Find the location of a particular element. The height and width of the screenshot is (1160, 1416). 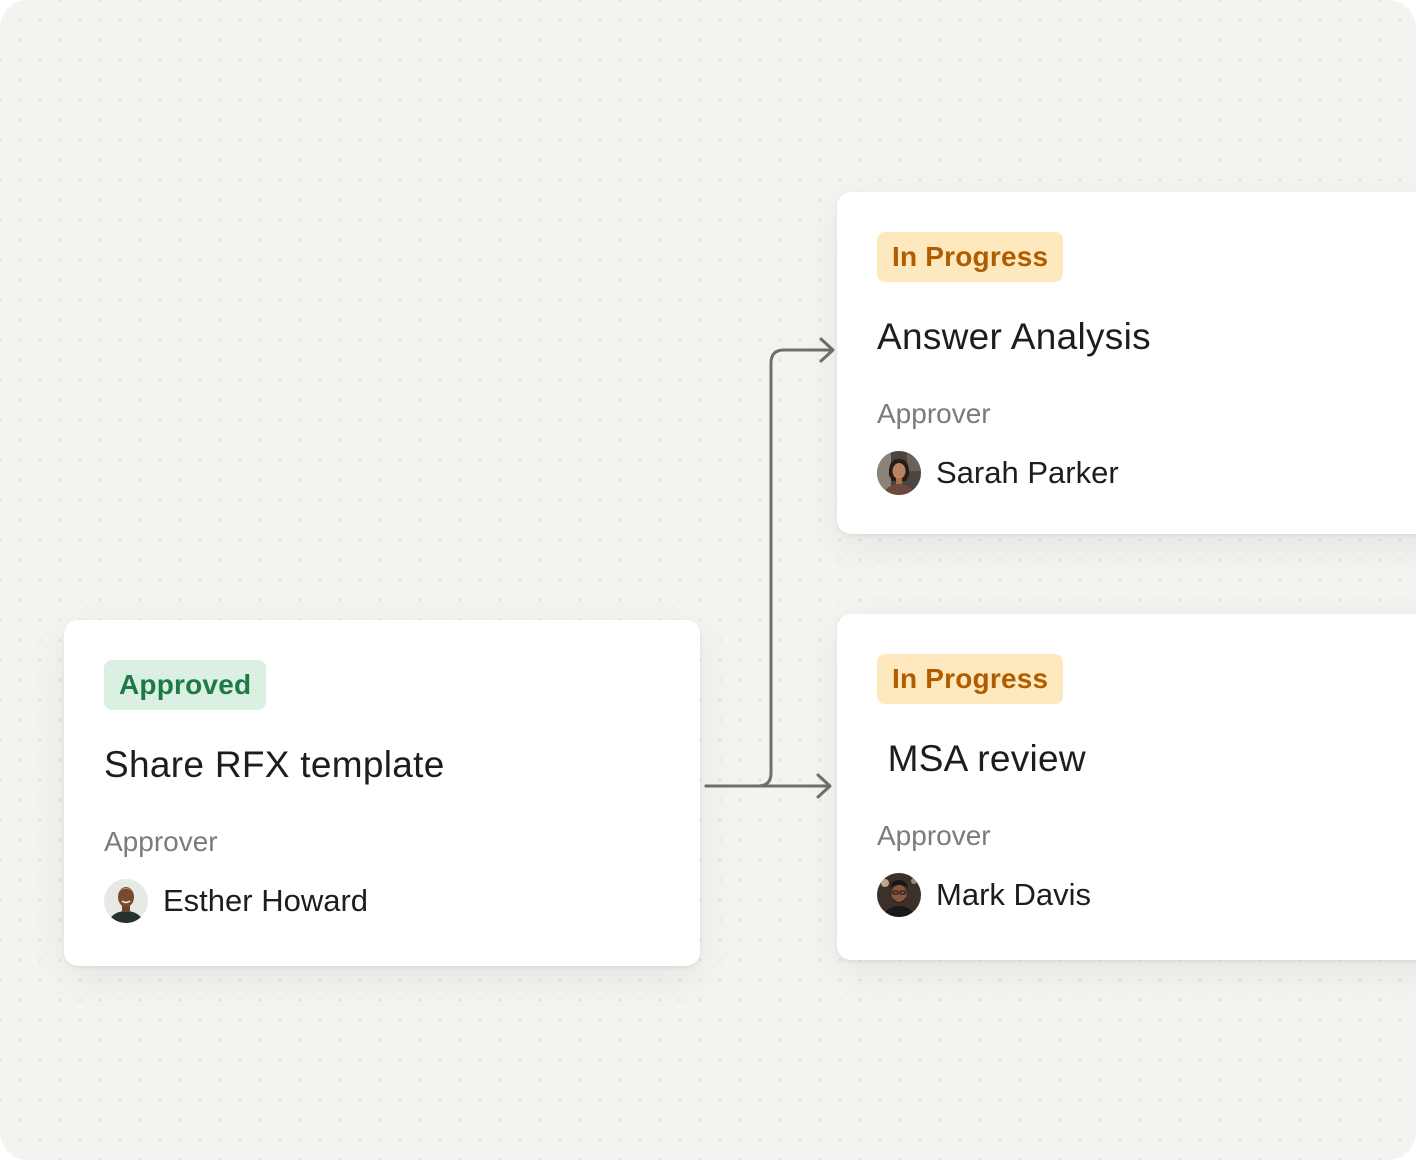

card-title: MSA review is located at coordinates (981, 758).